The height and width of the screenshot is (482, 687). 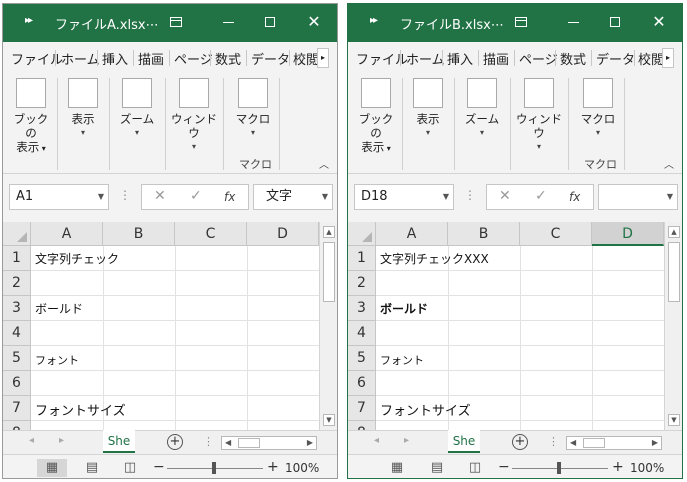 I want to click on tab-data: データ, so click(x=270, y=58).